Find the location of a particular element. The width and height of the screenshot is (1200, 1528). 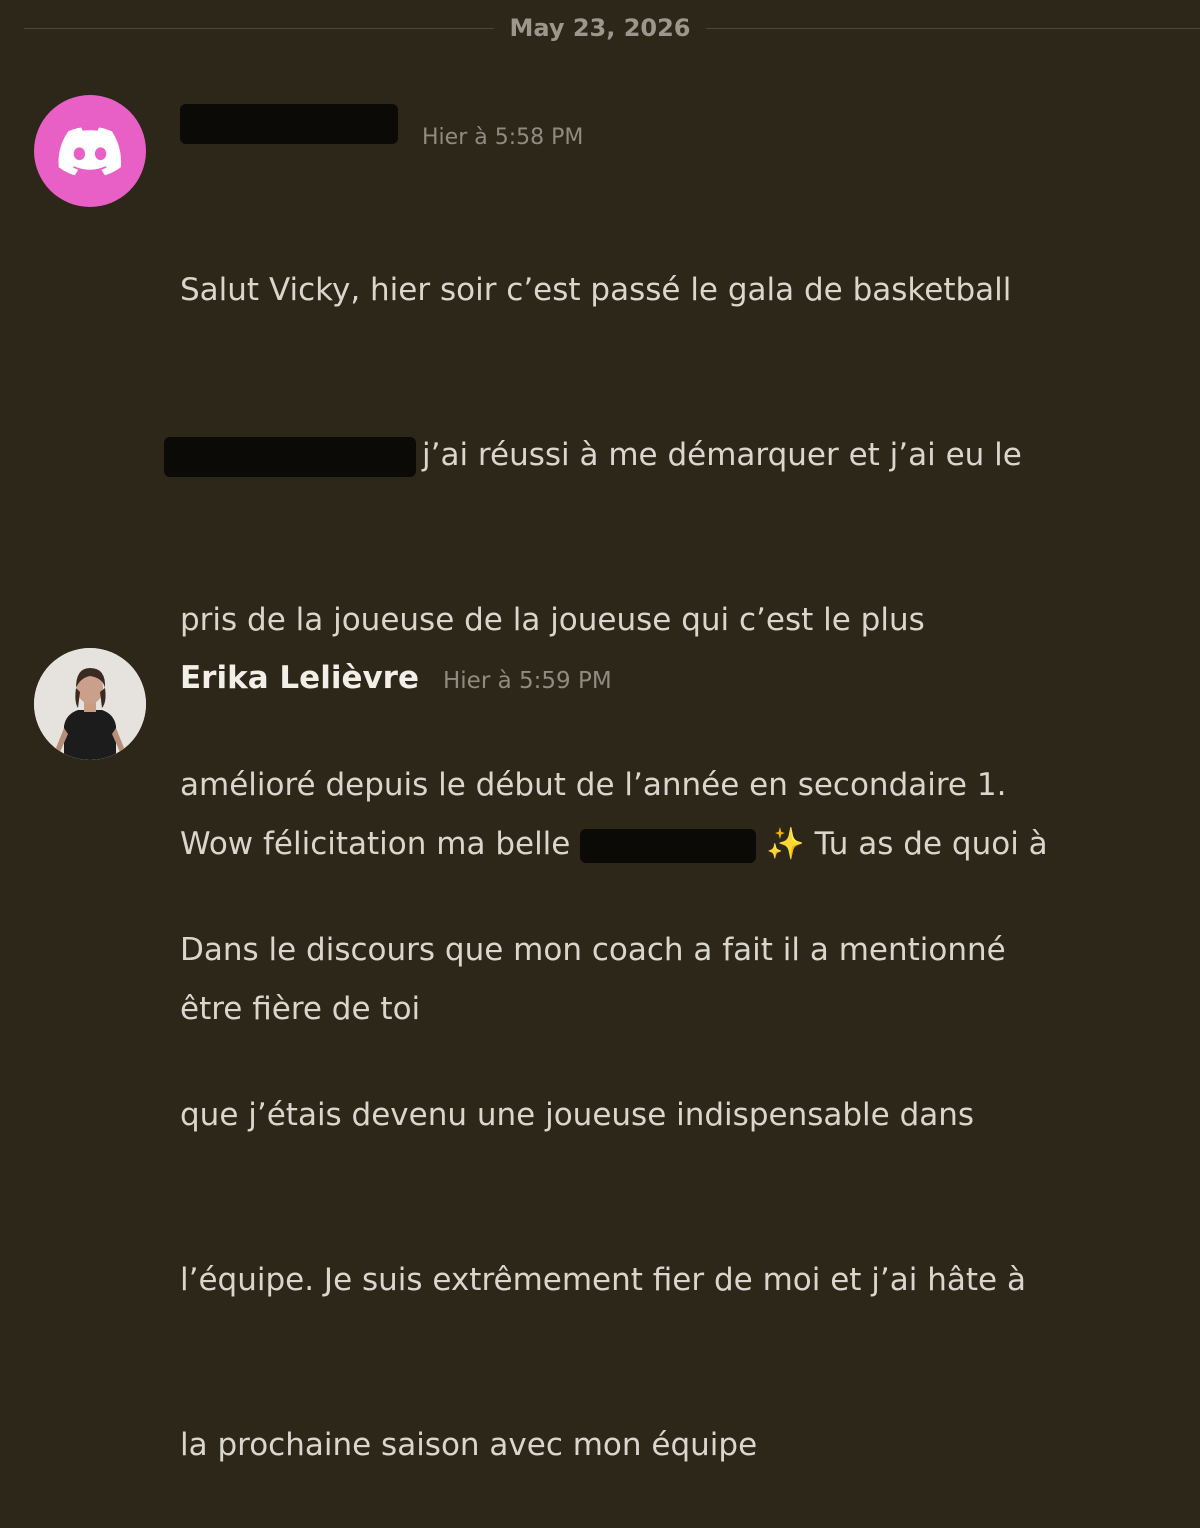

profile-photo is located at coordinates (90, 704).